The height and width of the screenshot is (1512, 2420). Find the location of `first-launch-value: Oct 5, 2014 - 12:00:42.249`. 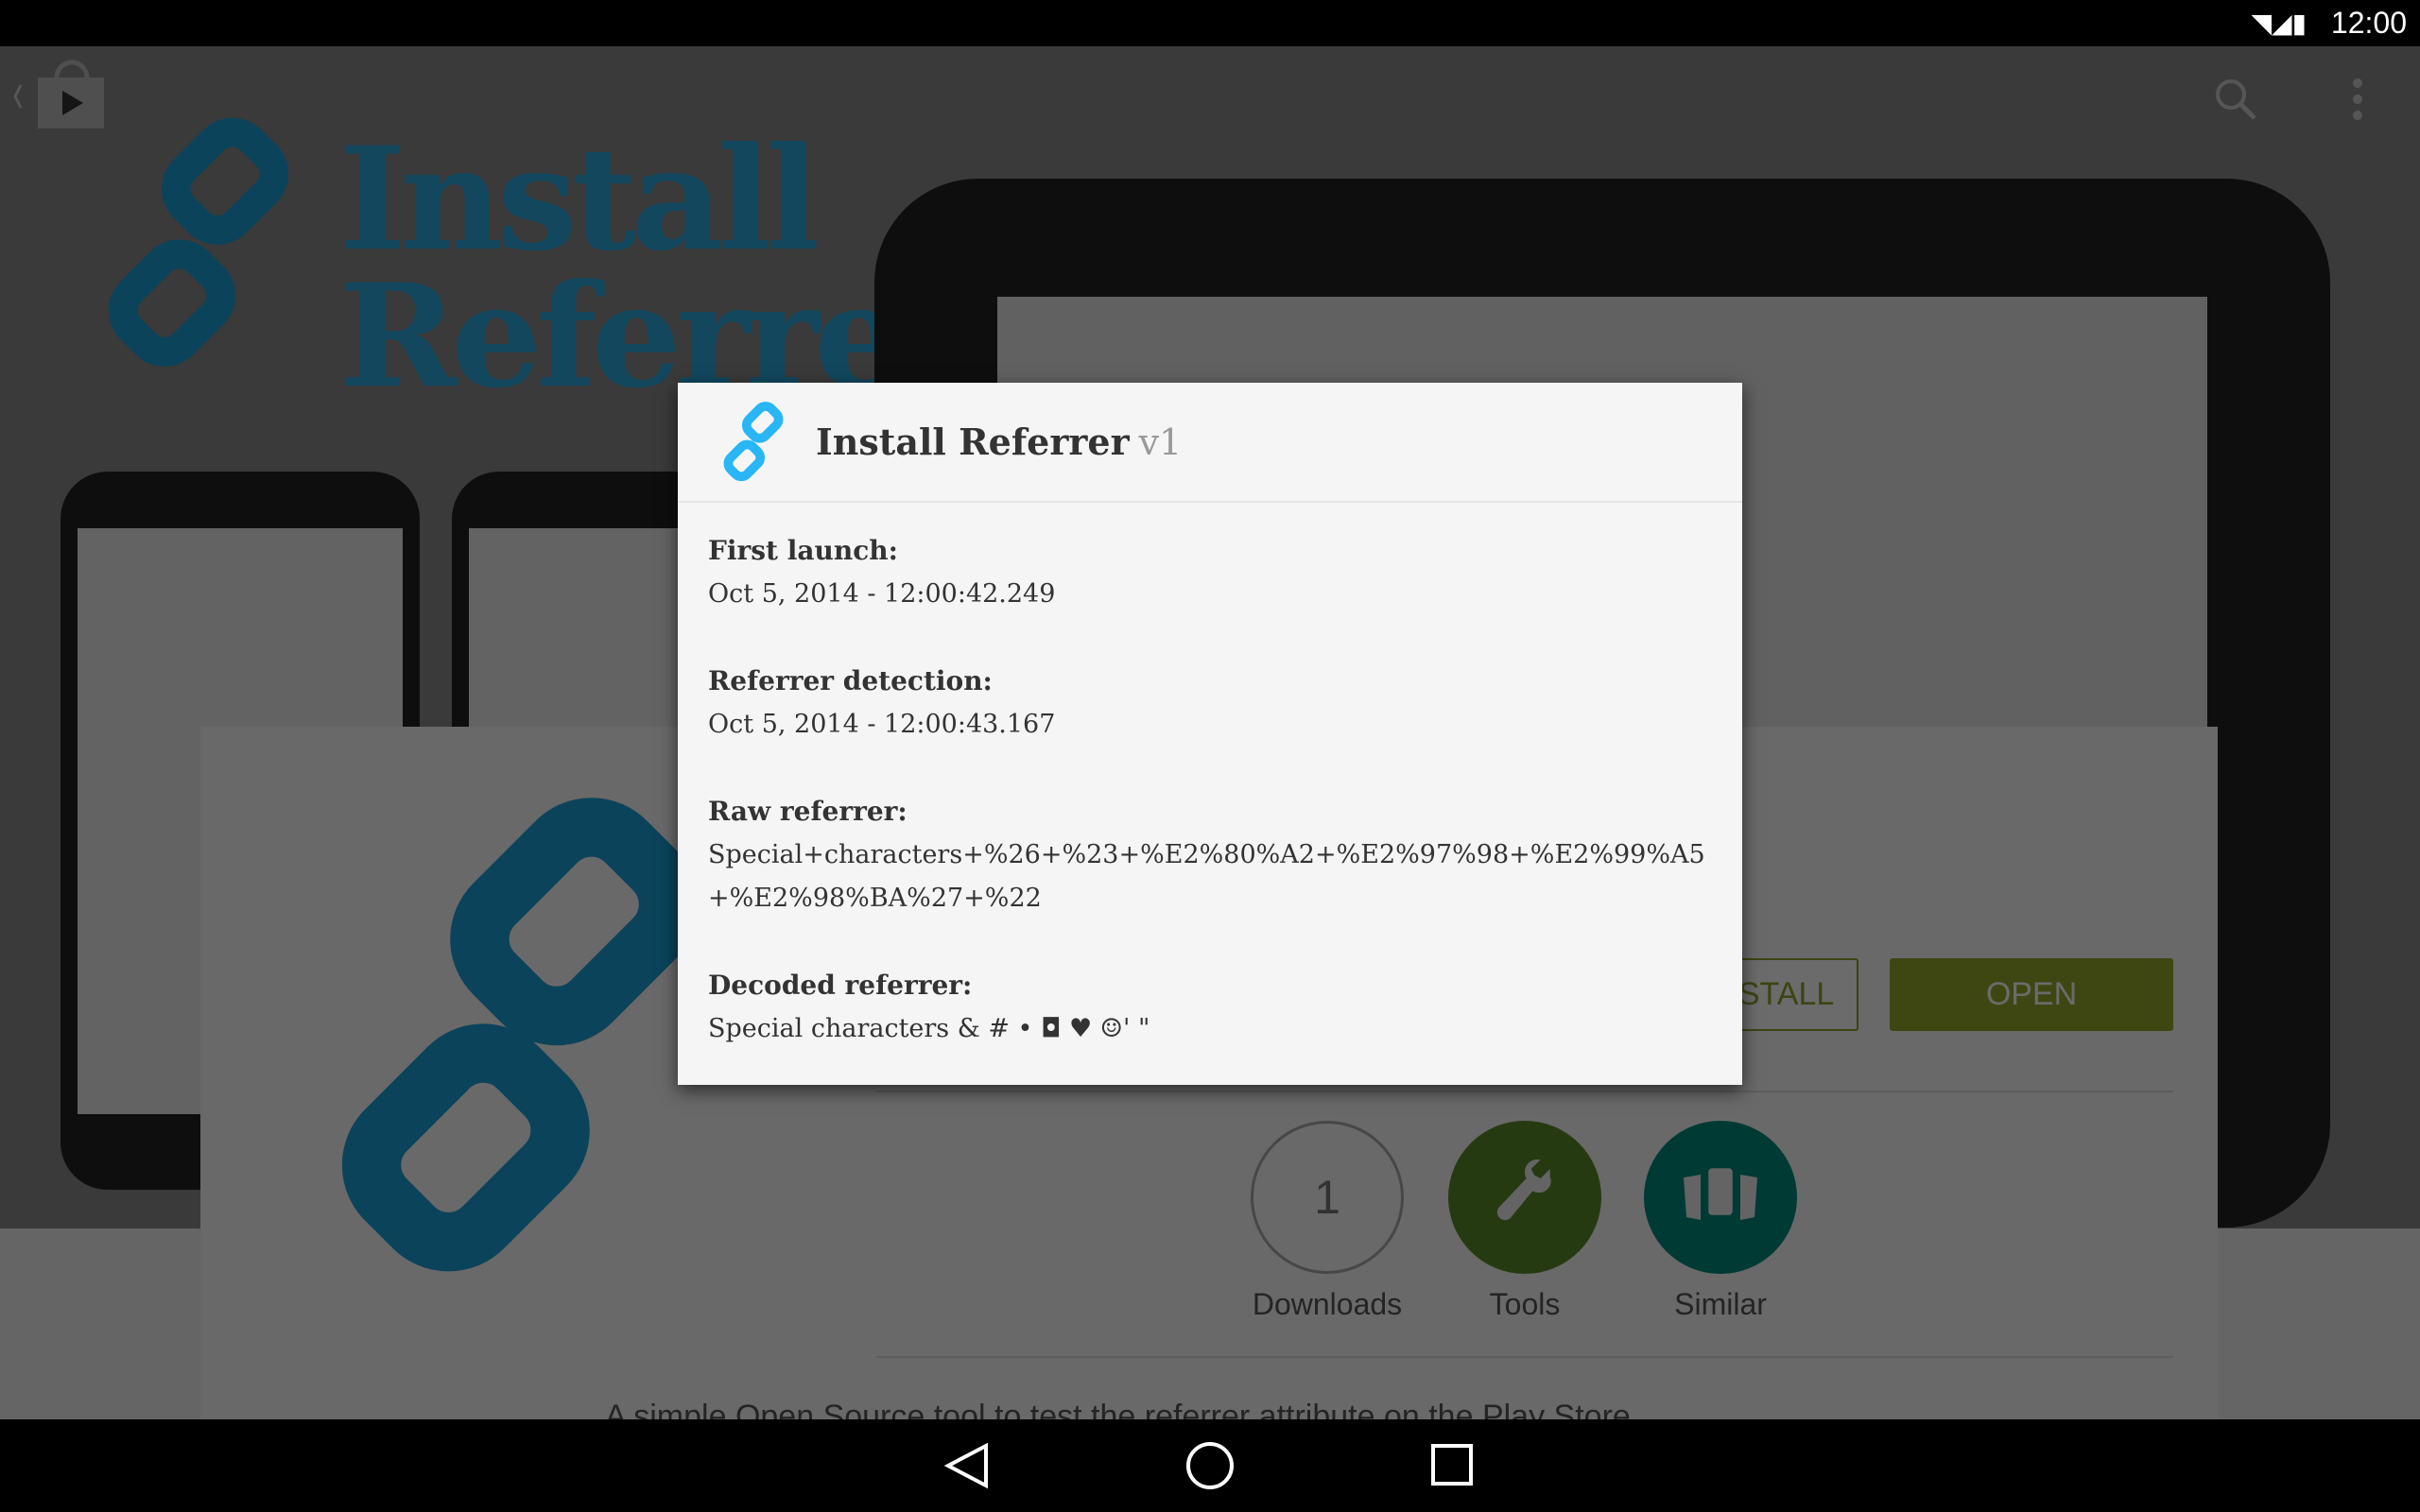

first-launch-value: Oct 5, 2014 - 12:00:42.249 is located at coordinates (882, 594).